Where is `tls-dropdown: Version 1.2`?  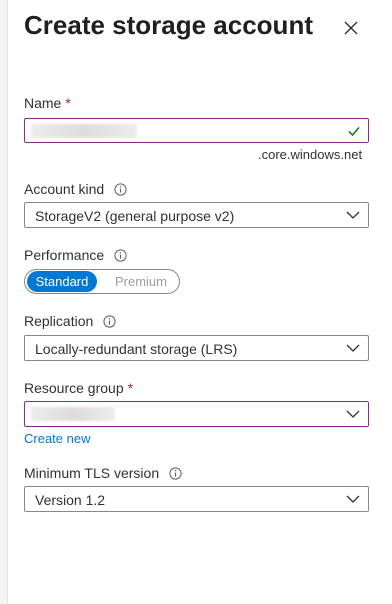
tls-dropdown: Version 1.2 is located at coordinates (196, 499).